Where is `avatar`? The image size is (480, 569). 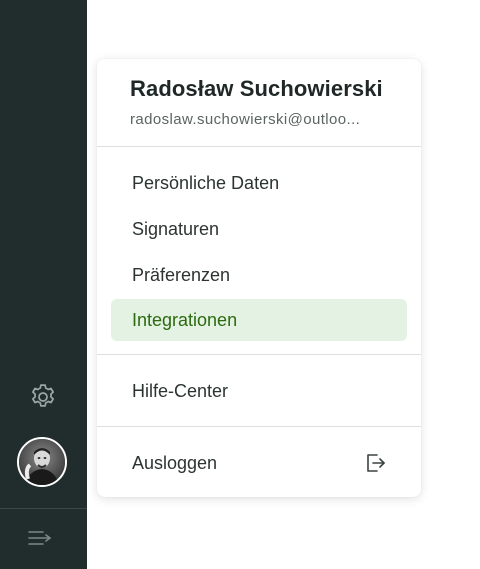
avatar is located at coordinates (42, 462).